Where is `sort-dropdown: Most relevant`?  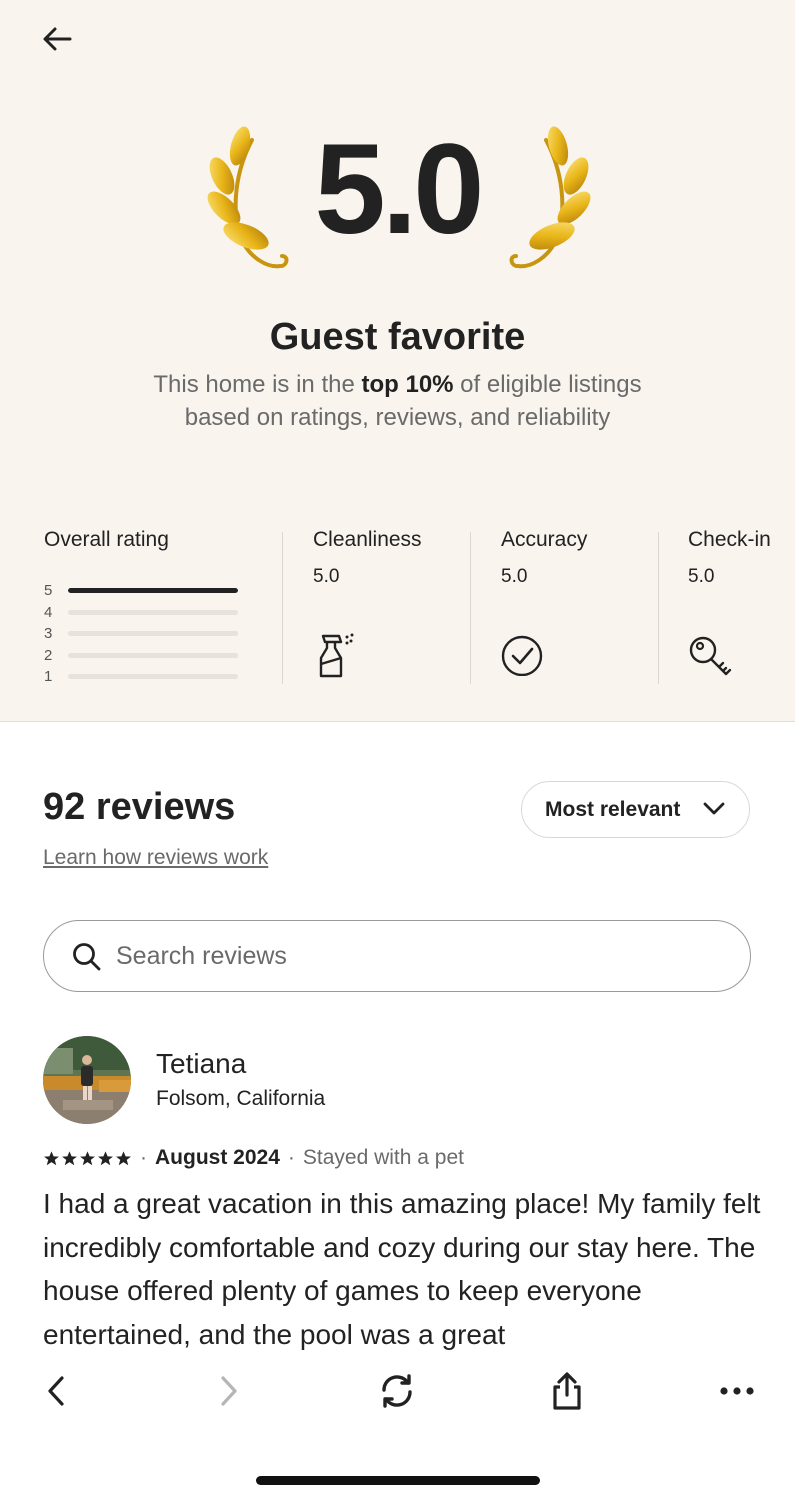
sort-dropdown: Most relevant is located at coordinates (635, 809).